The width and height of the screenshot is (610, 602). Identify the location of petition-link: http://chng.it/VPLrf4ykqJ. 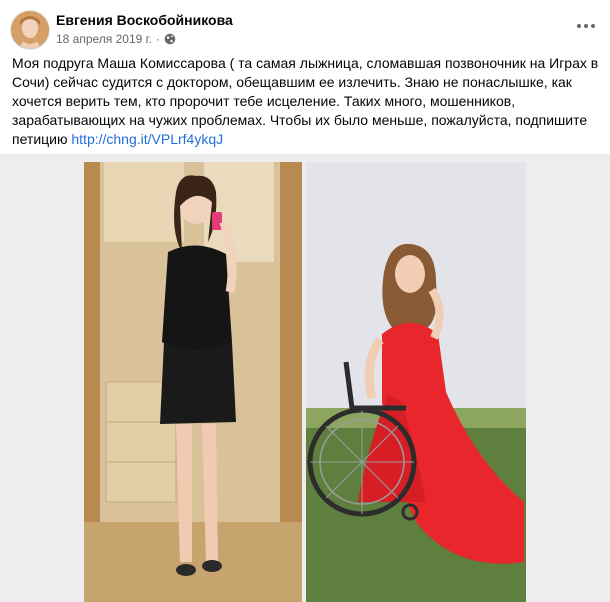
(147, 139).